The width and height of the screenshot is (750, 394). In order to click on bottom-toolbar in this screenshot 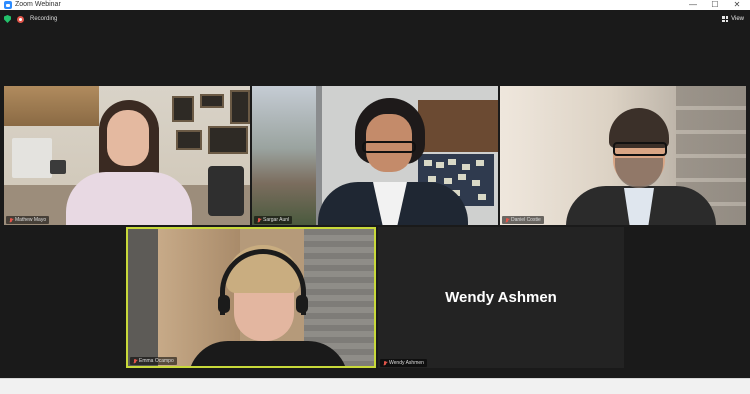, I will do `click(375, 386)`.